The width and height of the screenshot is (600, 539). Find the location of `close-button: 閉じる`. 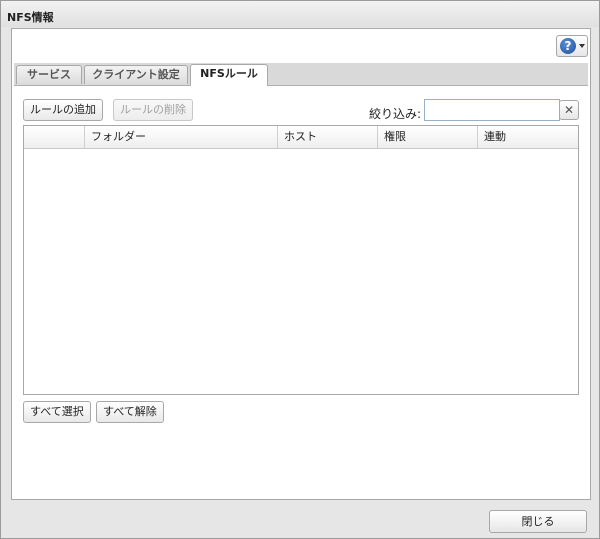

close-button: 閉じる is located at coordinates (538, 521).